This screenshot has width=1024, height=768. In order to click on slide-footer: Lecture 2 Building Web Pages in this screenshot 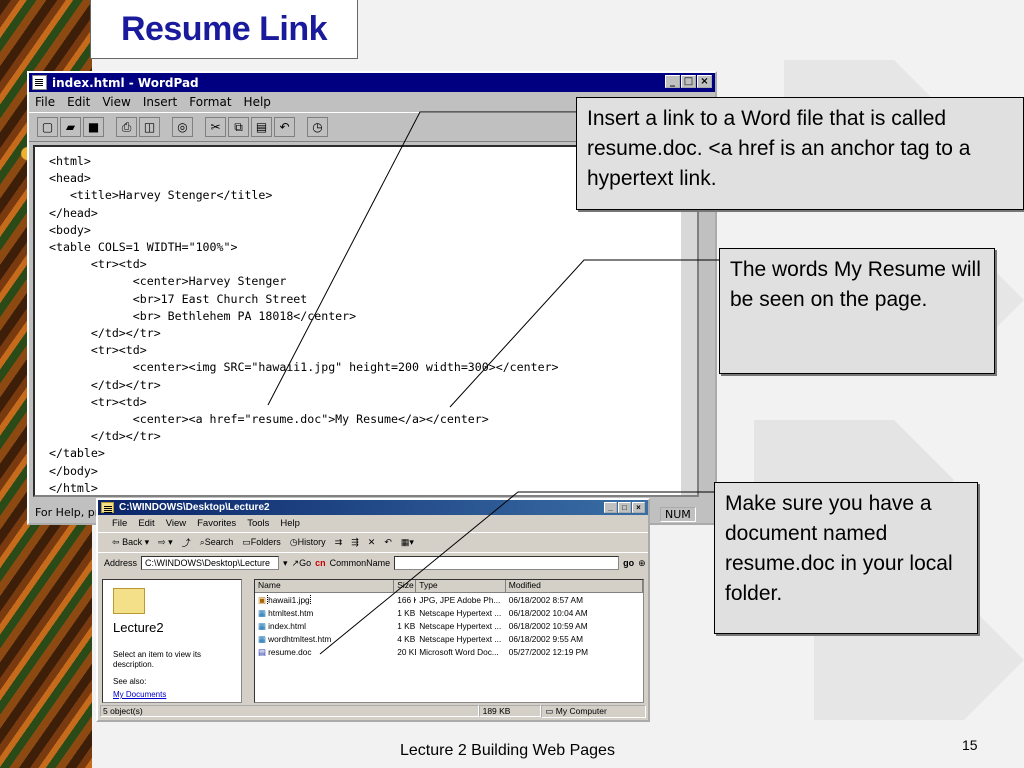, I will do `click(507, 750)`.